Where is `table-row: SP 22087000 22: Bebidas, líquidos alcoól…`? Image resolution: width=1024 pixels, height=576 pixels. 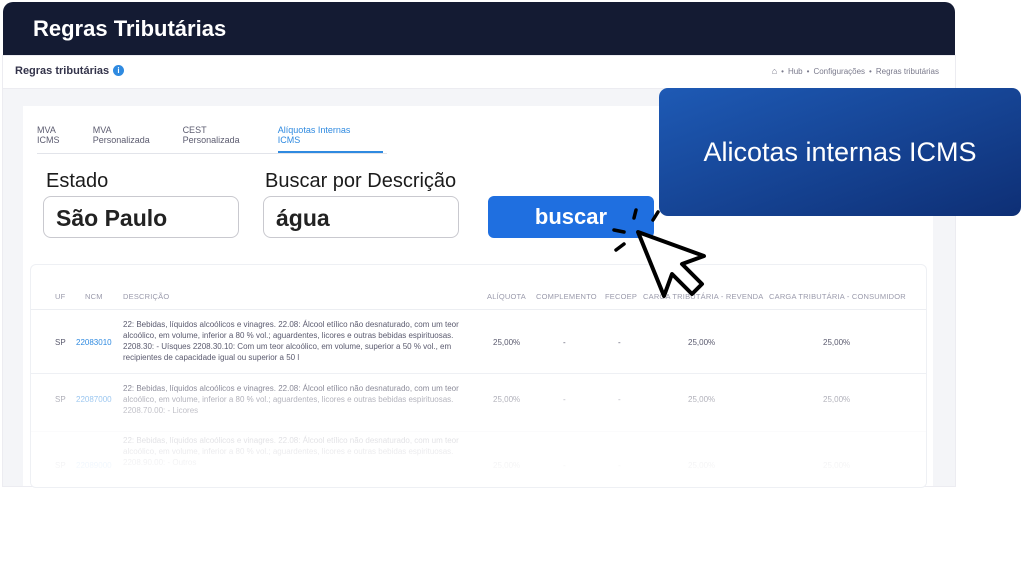 table-row: SP 22087000 22: Bebidas, líquidos alcoól… is located at coordinates (478, 403).